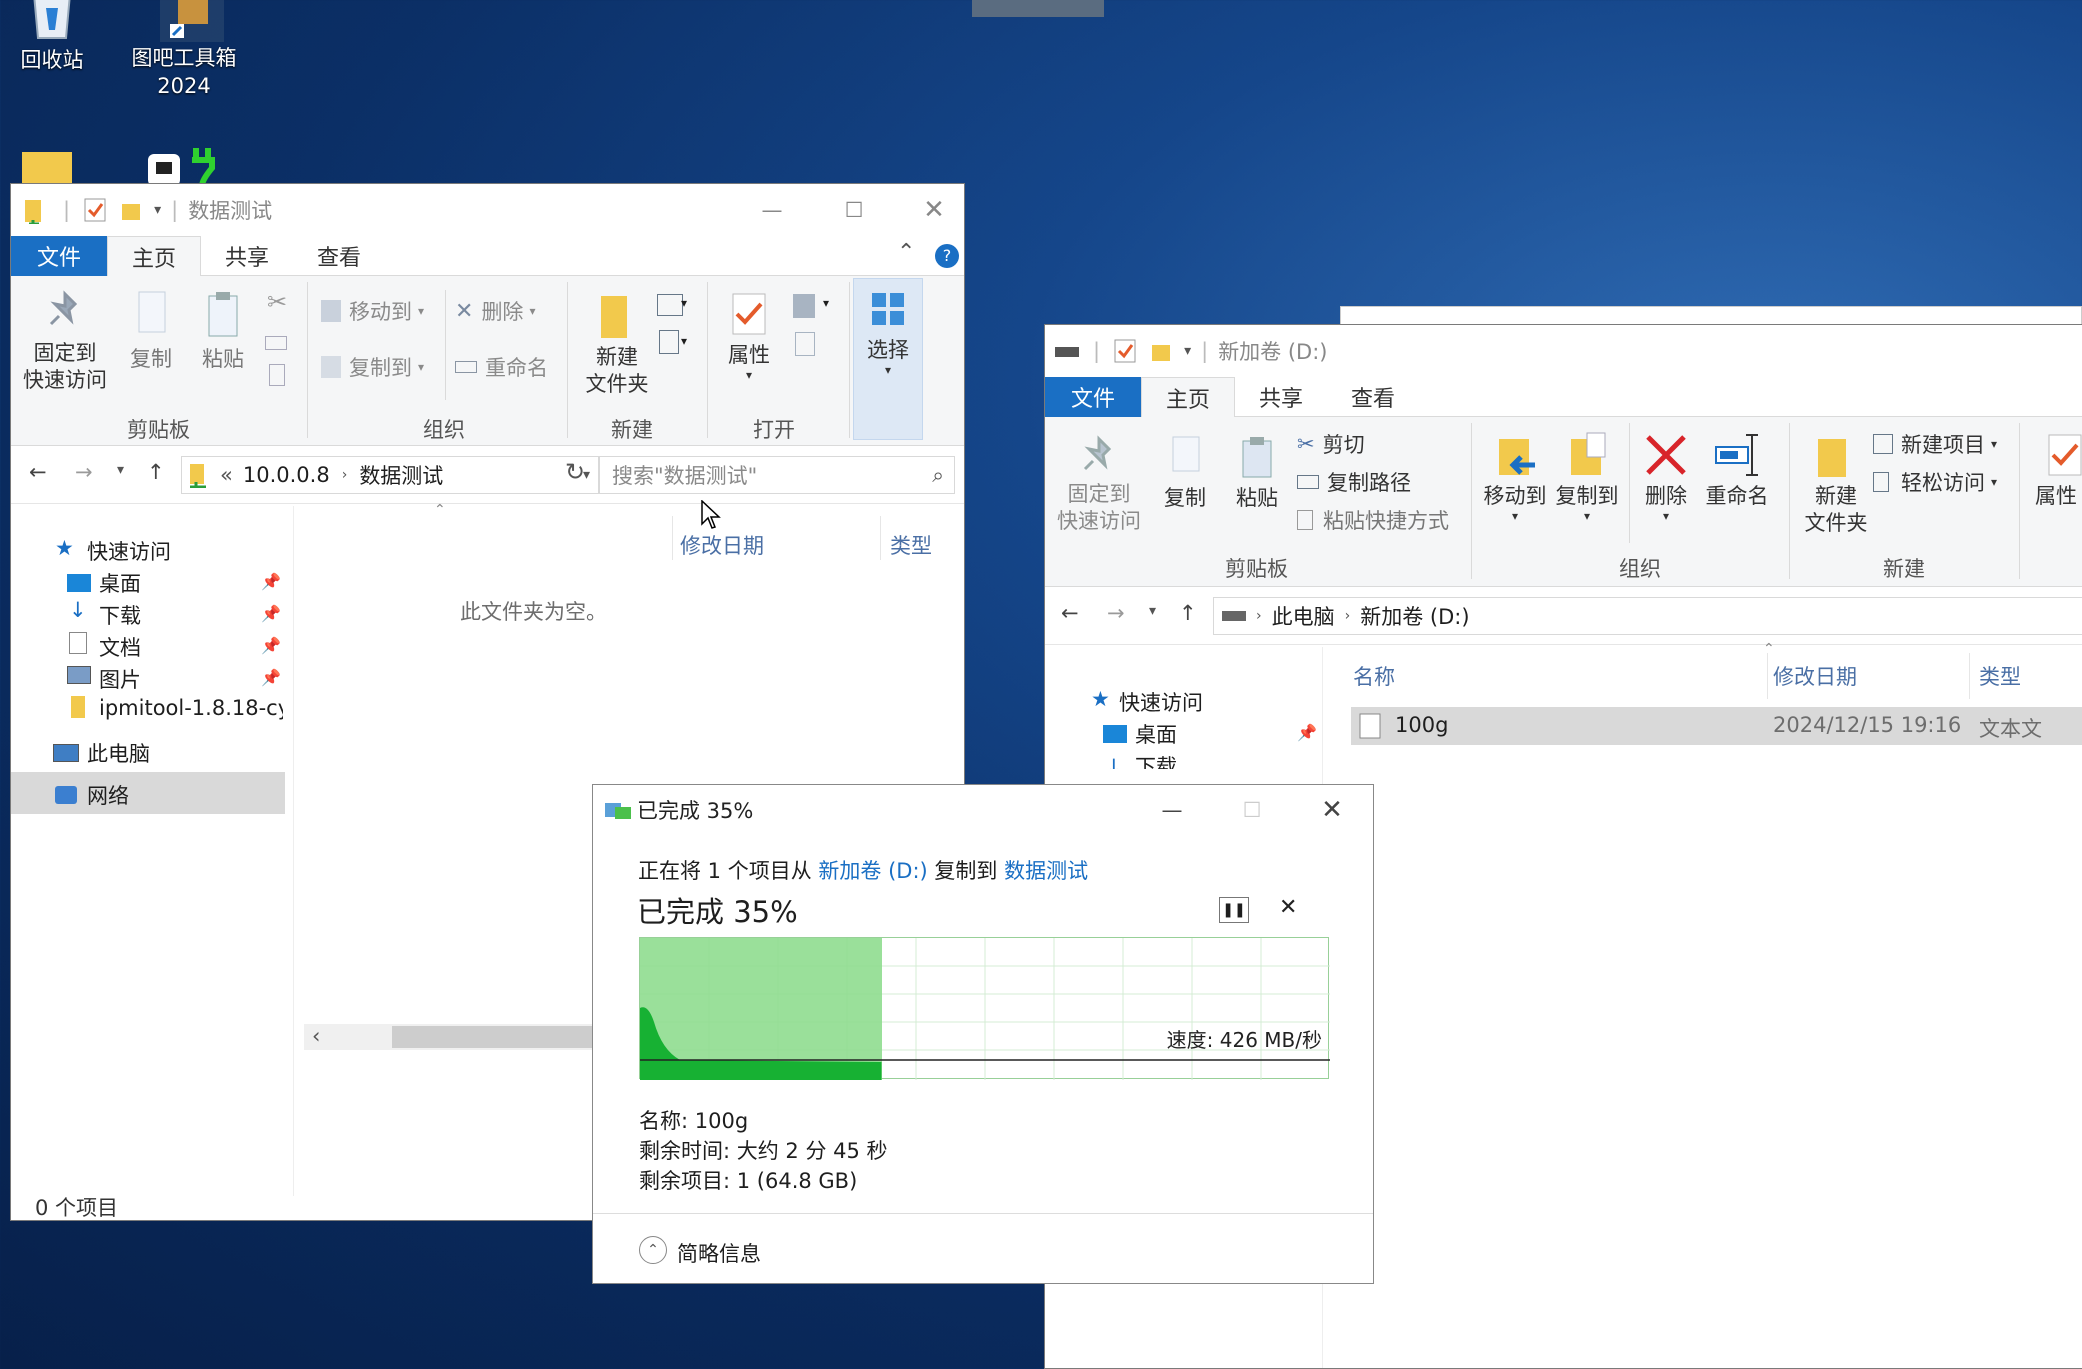 The image size is (2082, 1369). I want to click on scroll-left-icon: ‹, so click(316, 1036).